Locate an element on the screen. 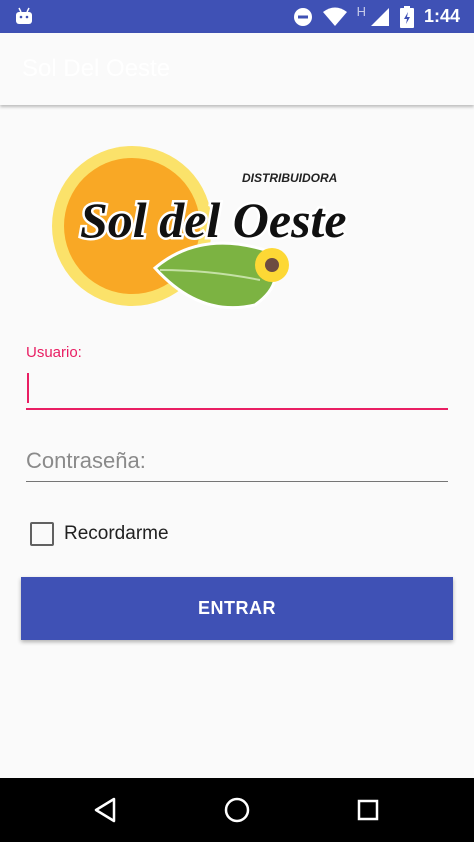 Image resolution: width=474 pixels, height=842 pixels. recents-icon is located at coordinates (368, 810).